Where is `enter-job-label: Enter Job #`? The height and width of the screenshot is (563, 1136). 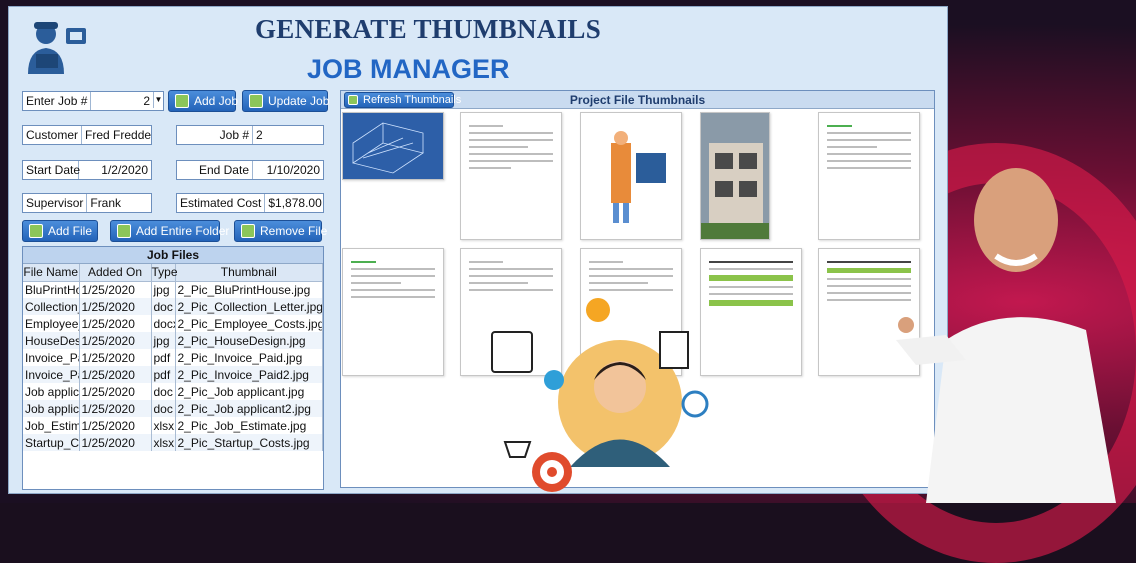 enter-job-label: Enter Job # is located at coordinates (57, 101).